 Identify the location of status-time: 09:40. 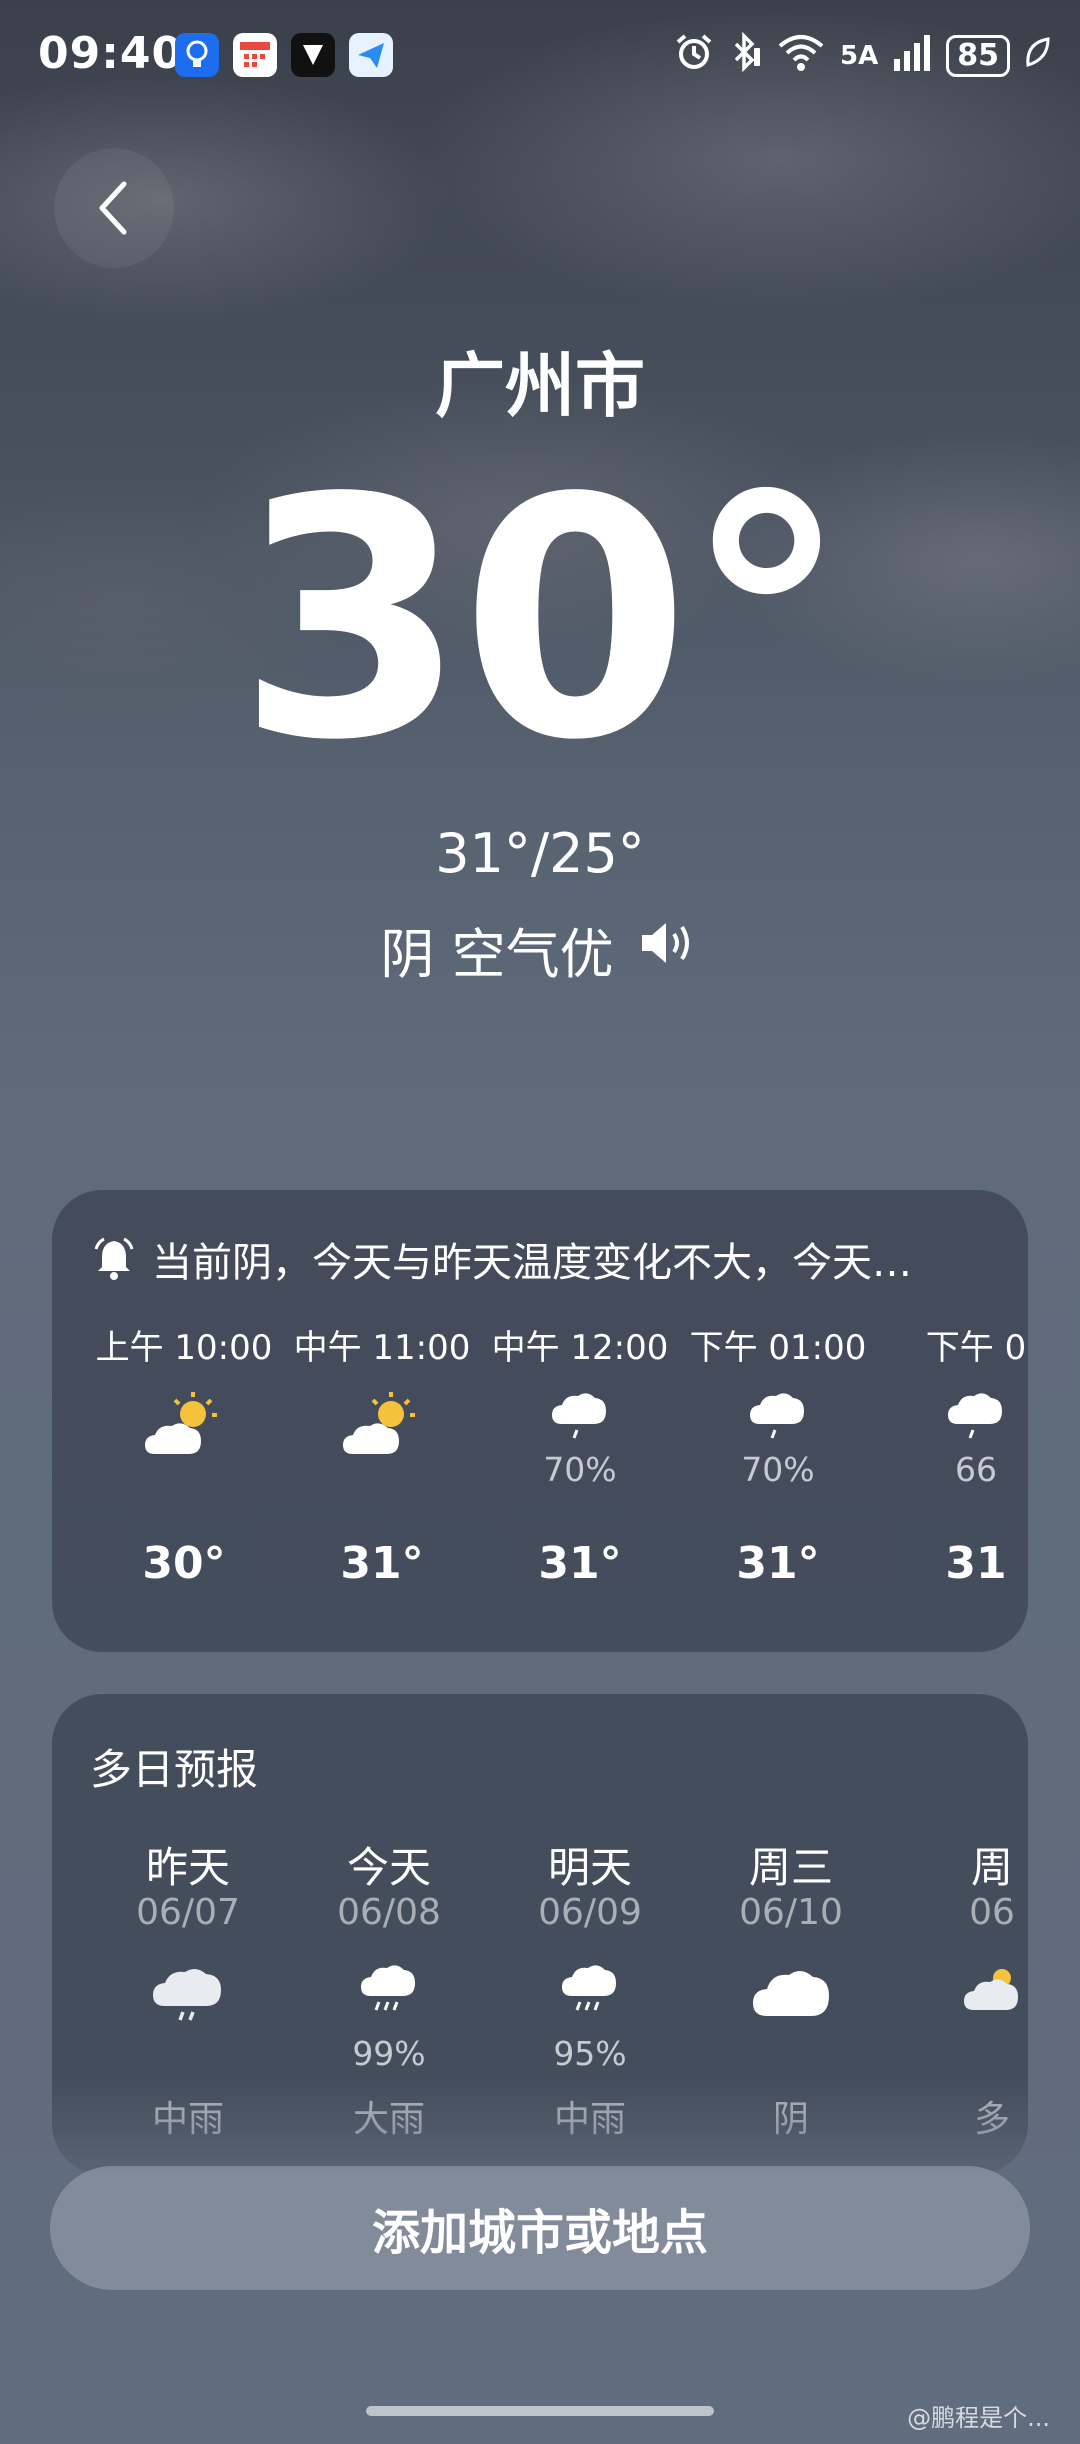
(111, 53).